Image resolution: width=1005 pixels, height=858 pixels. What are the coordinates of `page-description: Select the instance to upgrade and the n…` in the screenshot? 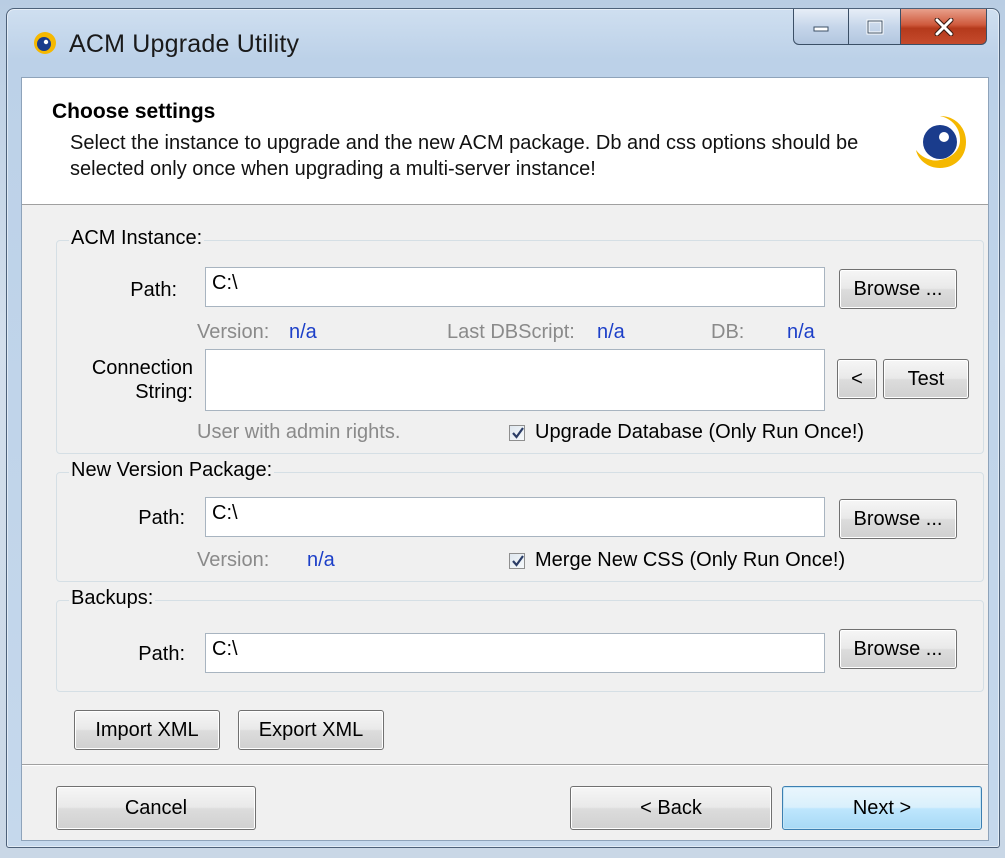 It's located at (464, 156).